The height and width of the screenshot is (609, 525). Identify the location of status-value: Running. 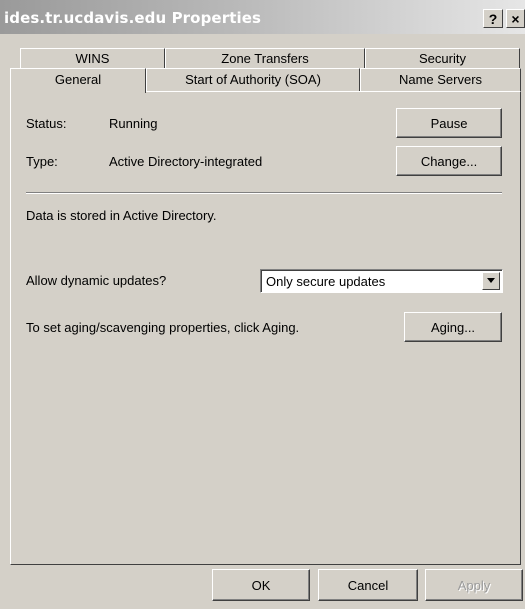
(133, 123).